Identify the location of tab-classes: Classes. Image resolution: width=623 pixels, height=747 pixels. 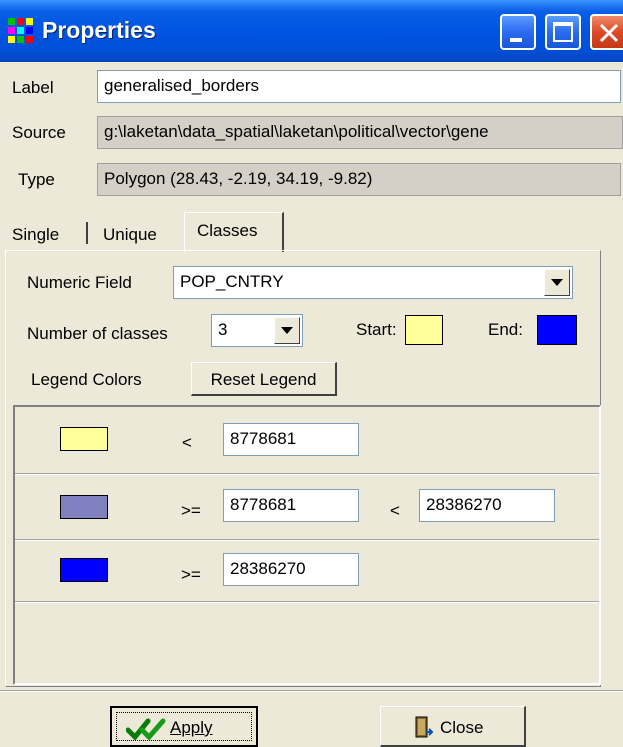
(234, 232).